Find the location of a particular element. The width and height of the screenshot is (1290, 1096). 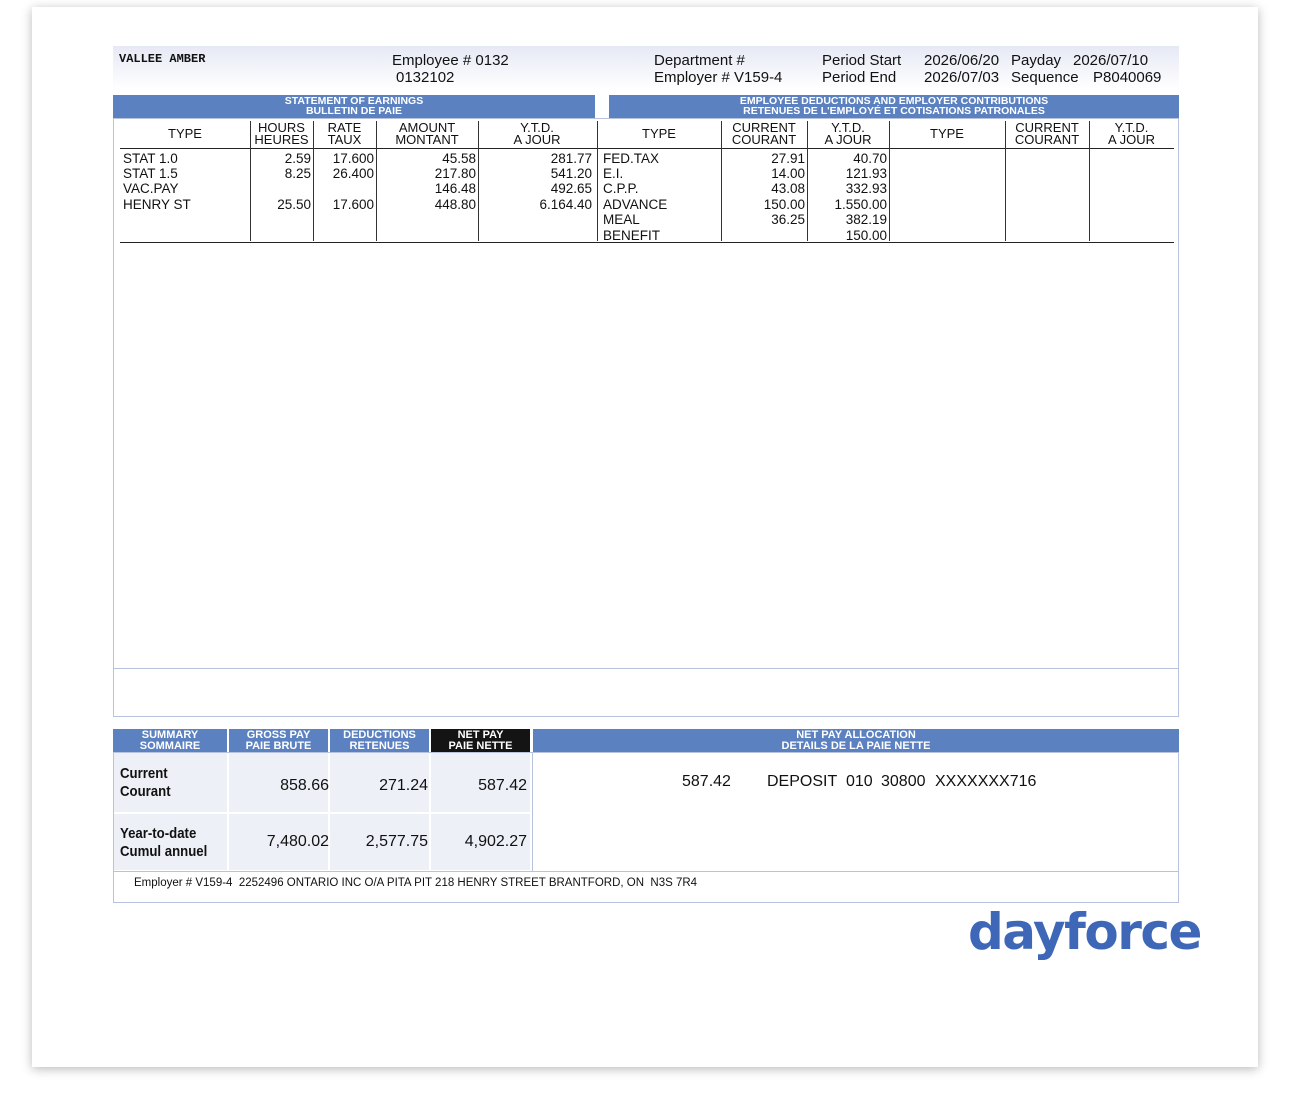

net-pay-header-en: NET PAY is located at coordinates (480, 735).